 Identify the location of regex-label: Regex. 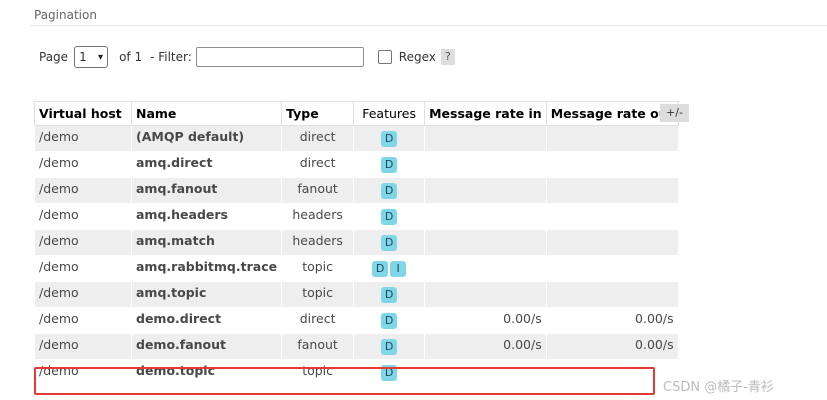
(417, 57).